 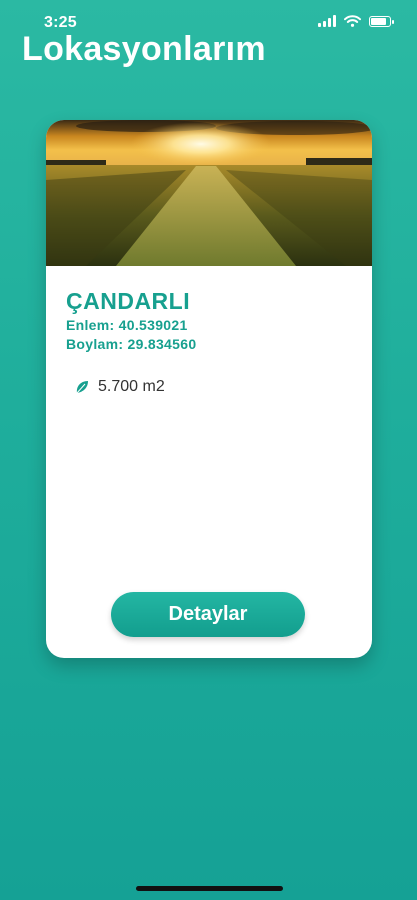 I want to click on home-indicator, so click(x=209, y=888).